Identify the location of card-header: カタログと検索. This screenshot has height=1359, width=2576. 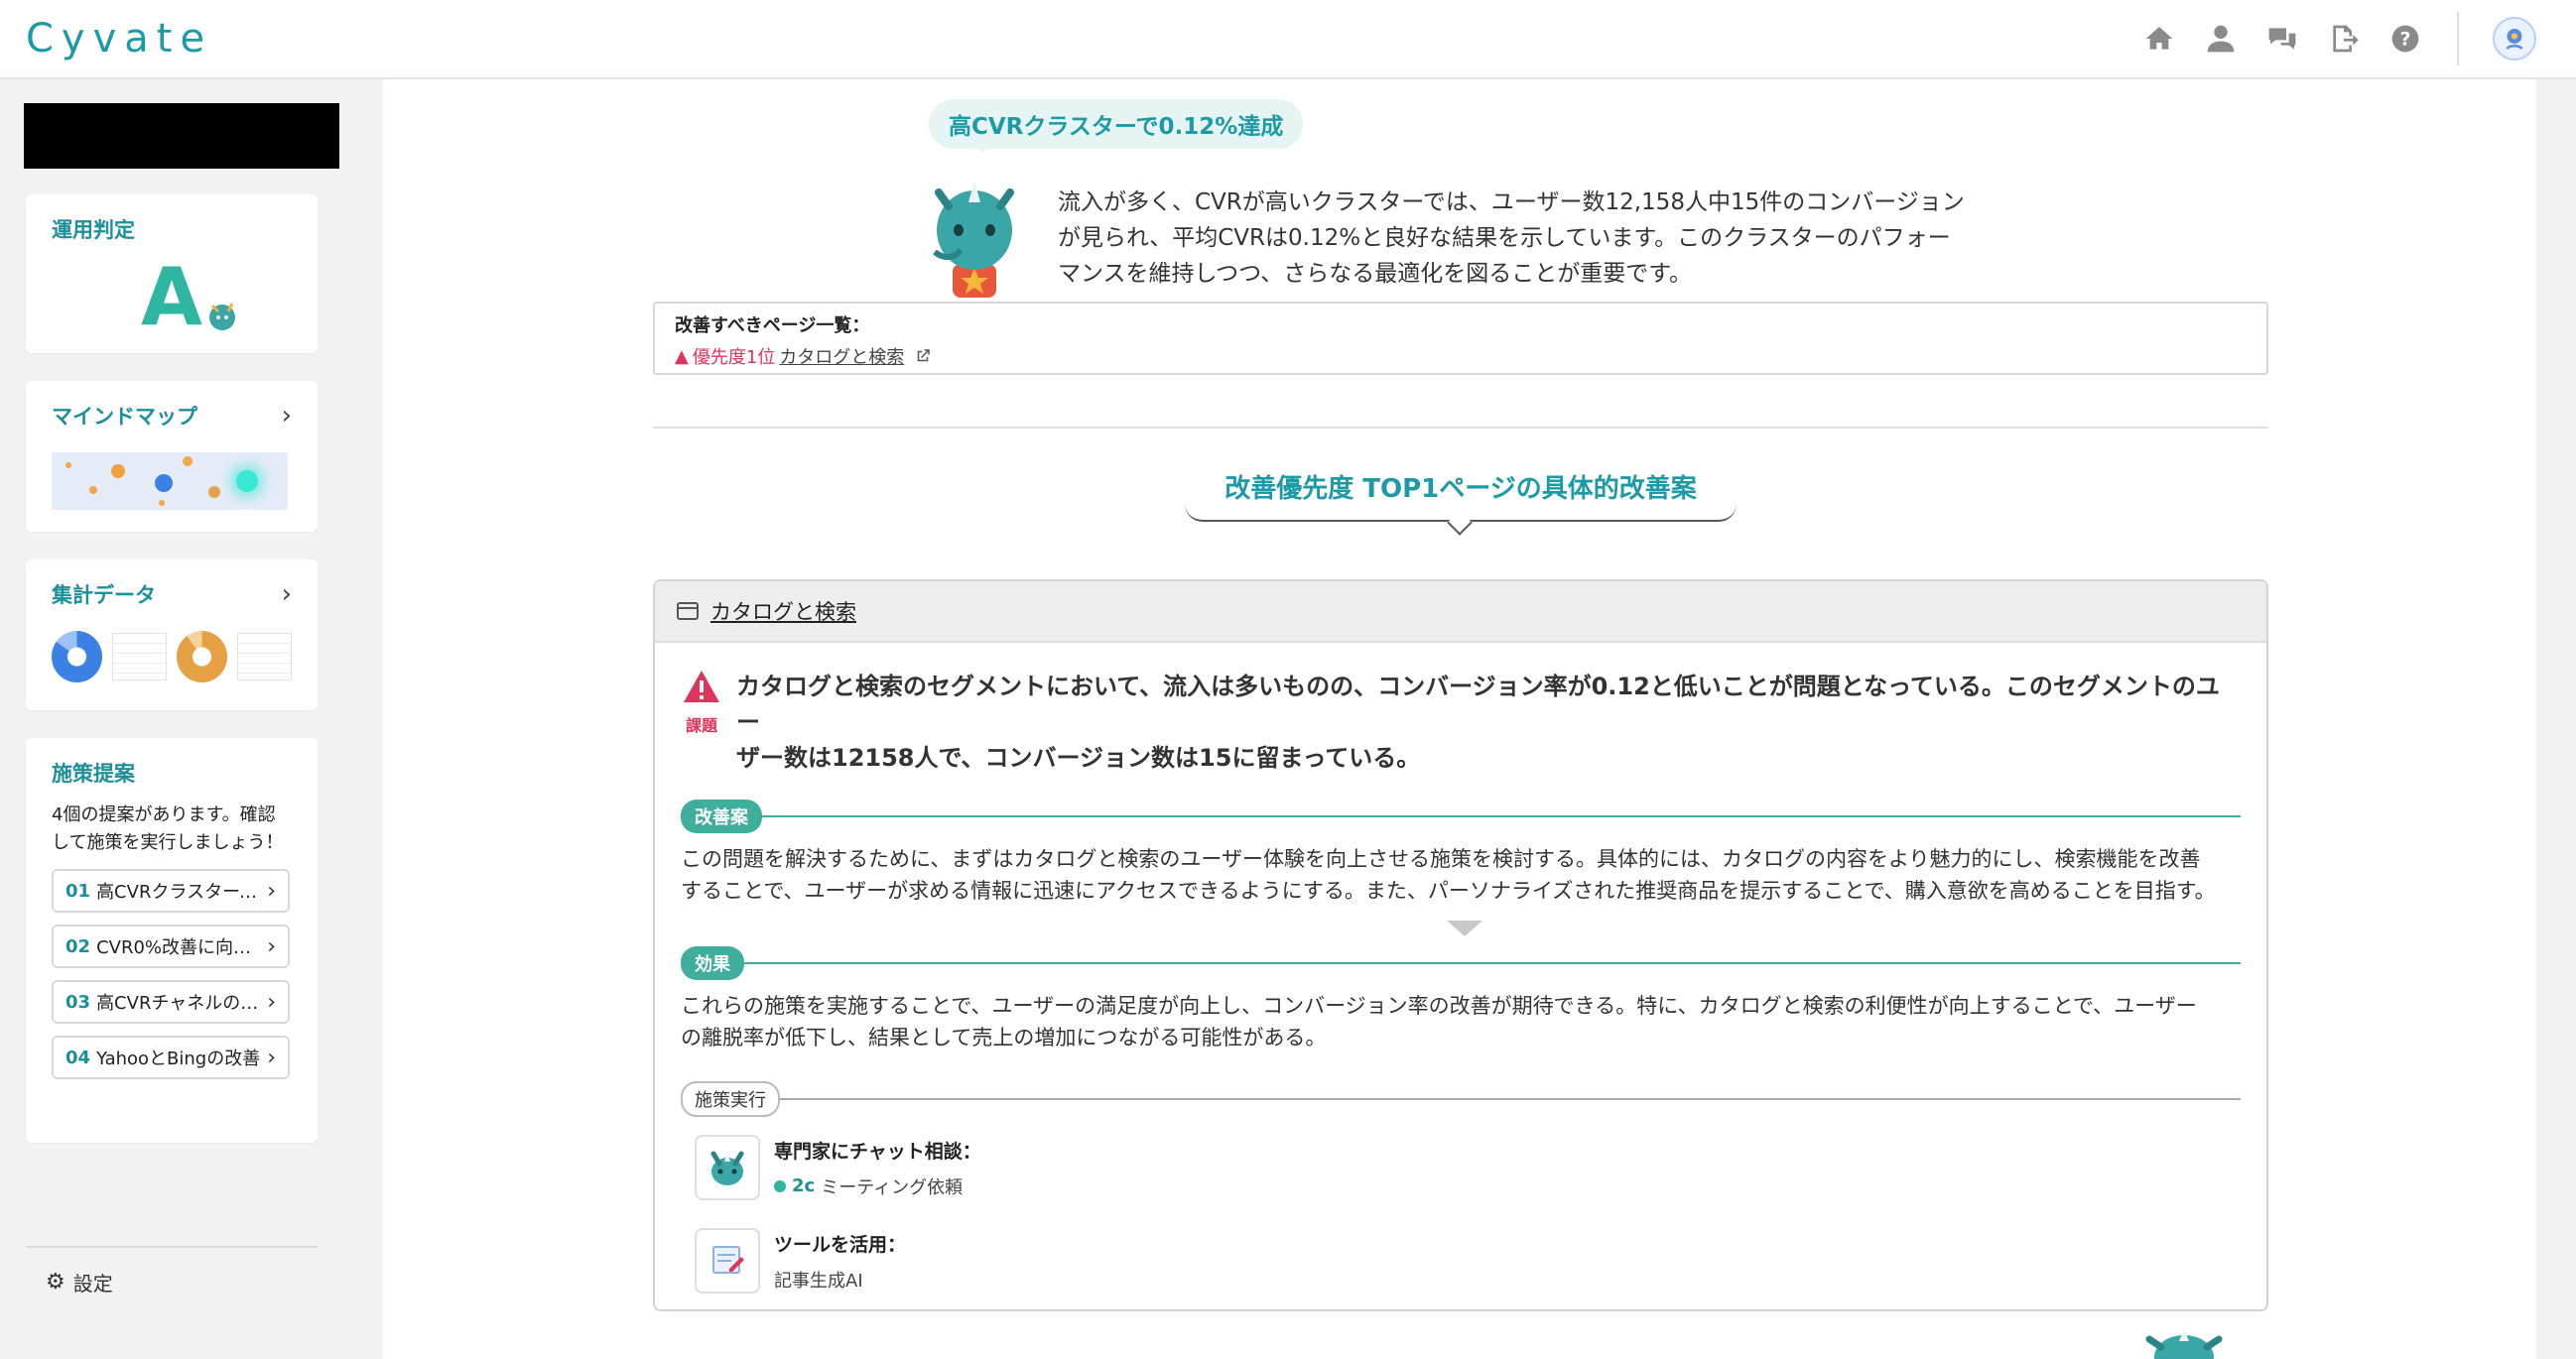
(1461, 612).